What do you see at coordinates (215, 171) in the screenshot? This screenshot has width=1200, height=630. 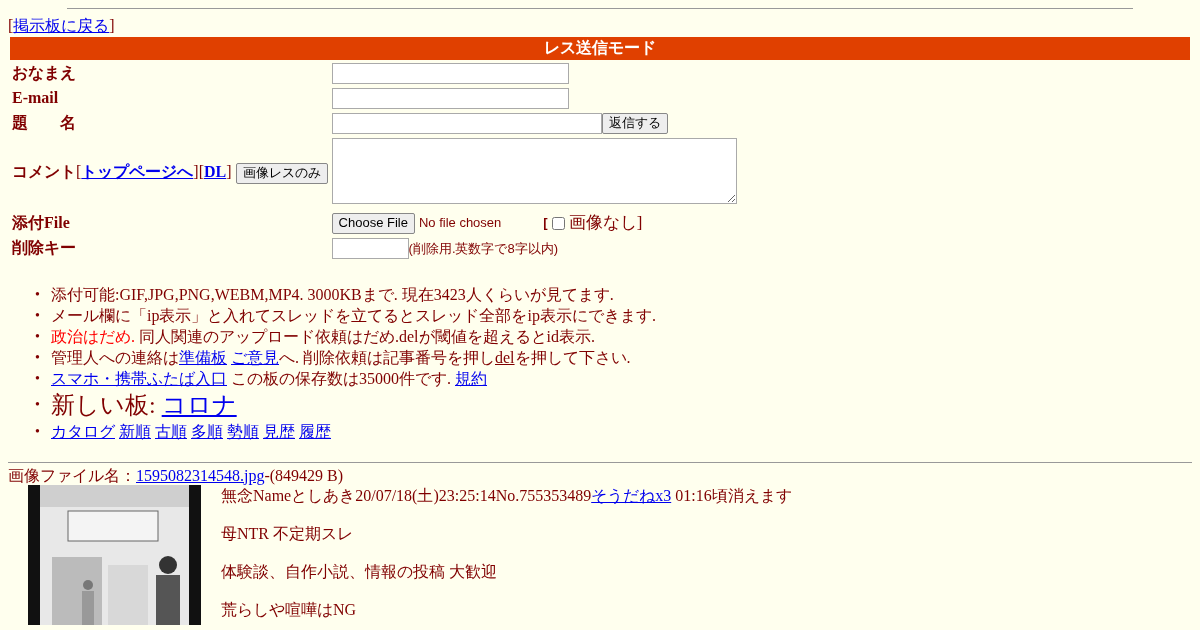 I see `link: DL` at bounding box center [215, 171].